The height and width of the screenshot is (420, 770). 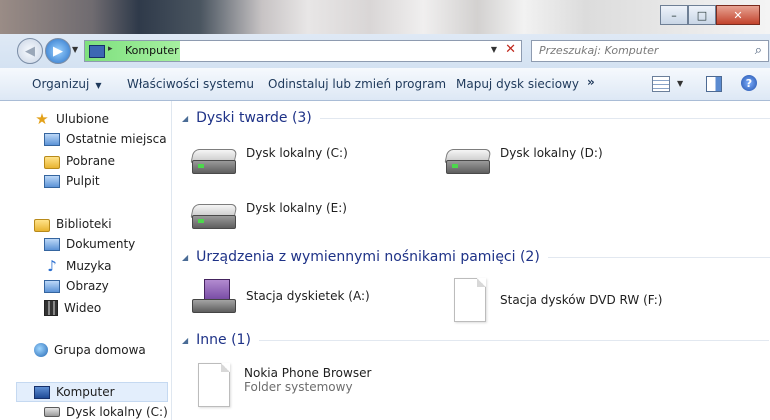 I want to click on star-icon: ★, so click(x=42, y=119).